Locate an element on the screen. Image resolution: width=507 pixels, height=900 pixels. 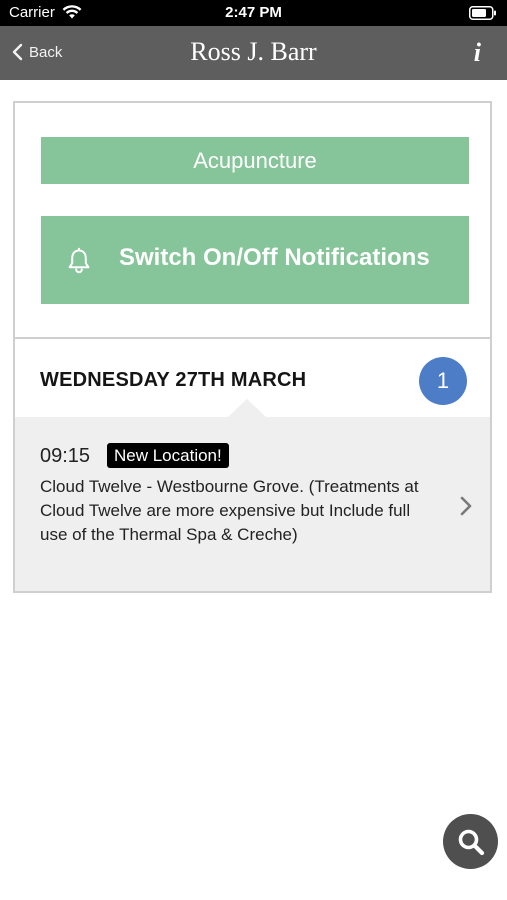
search-icon is located at coordinates (471, 842).